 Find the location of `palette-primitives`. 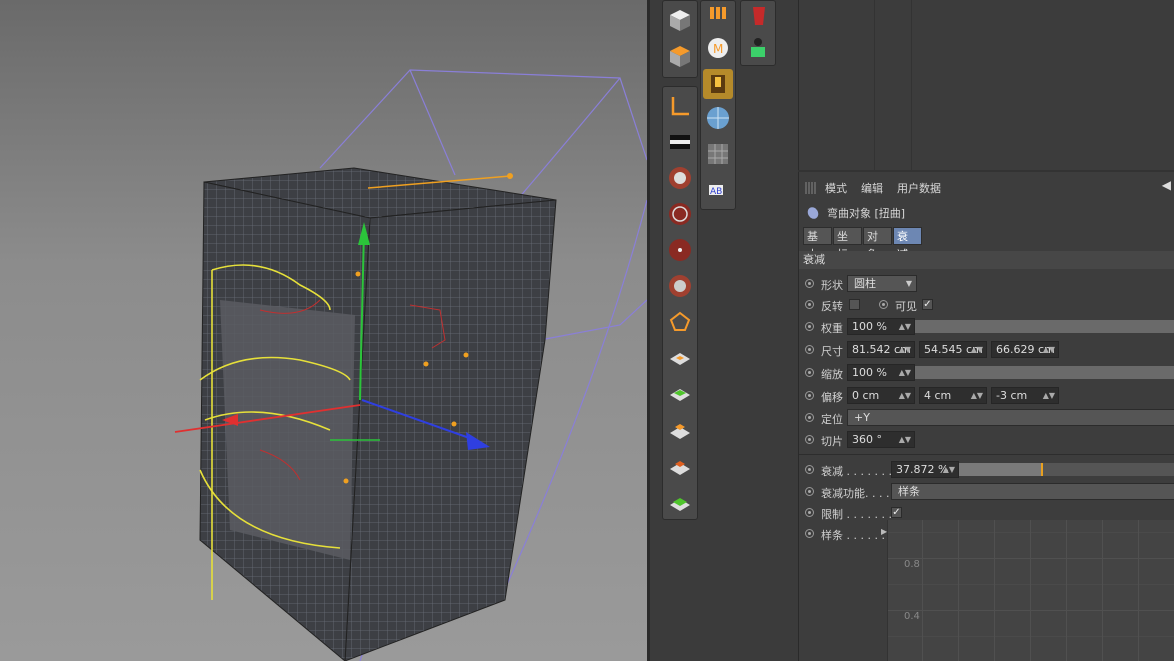

palette-primitives is located at coordinates (680, 39).